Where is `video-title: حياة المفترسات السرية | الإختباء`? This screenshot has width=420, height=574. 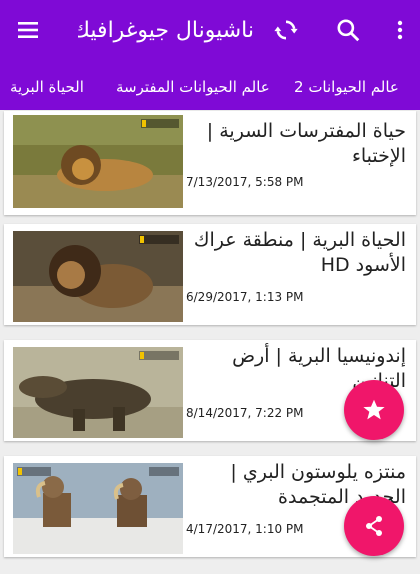 video-title: حياة المفترسات السرية | الإختباء is located at coordinates (306, 143).